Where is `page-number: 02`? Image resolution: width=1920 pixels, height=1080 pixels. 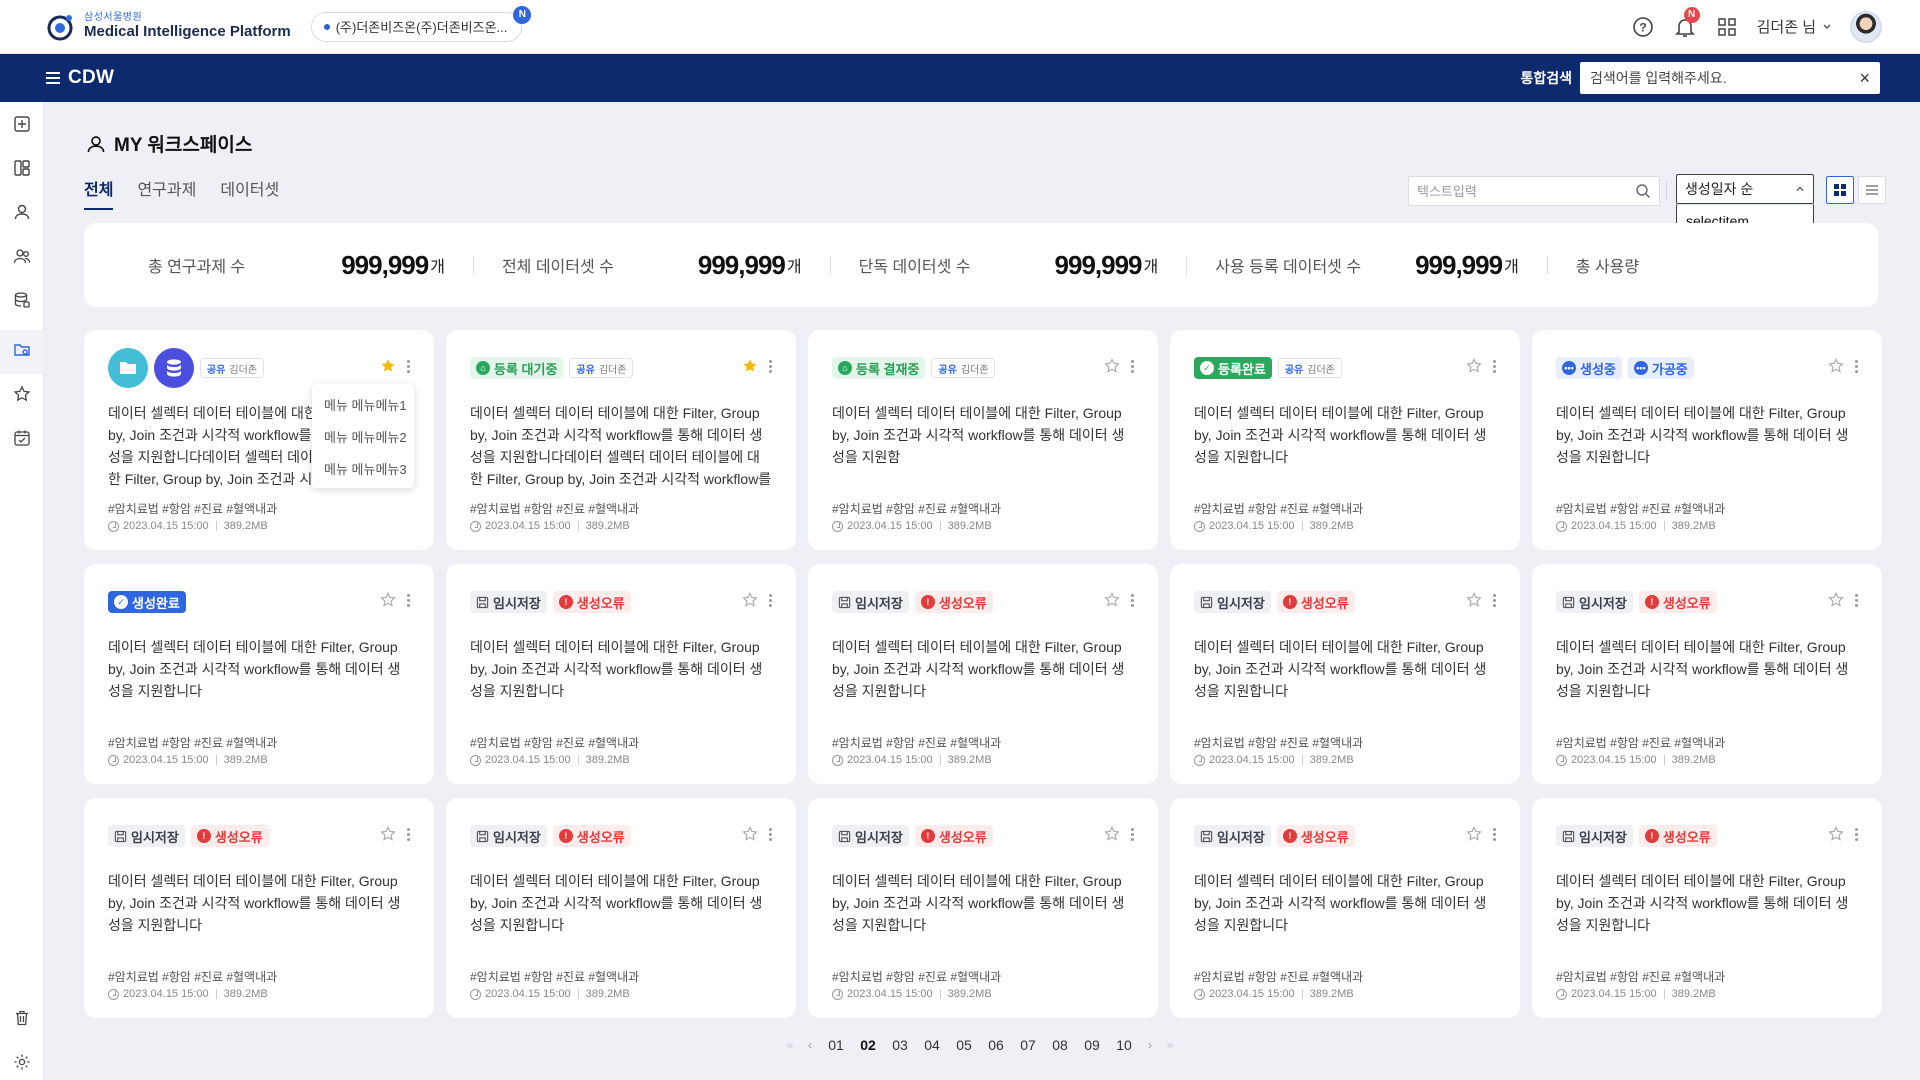 page-number: 02 is located at coordinates (868, 1045).